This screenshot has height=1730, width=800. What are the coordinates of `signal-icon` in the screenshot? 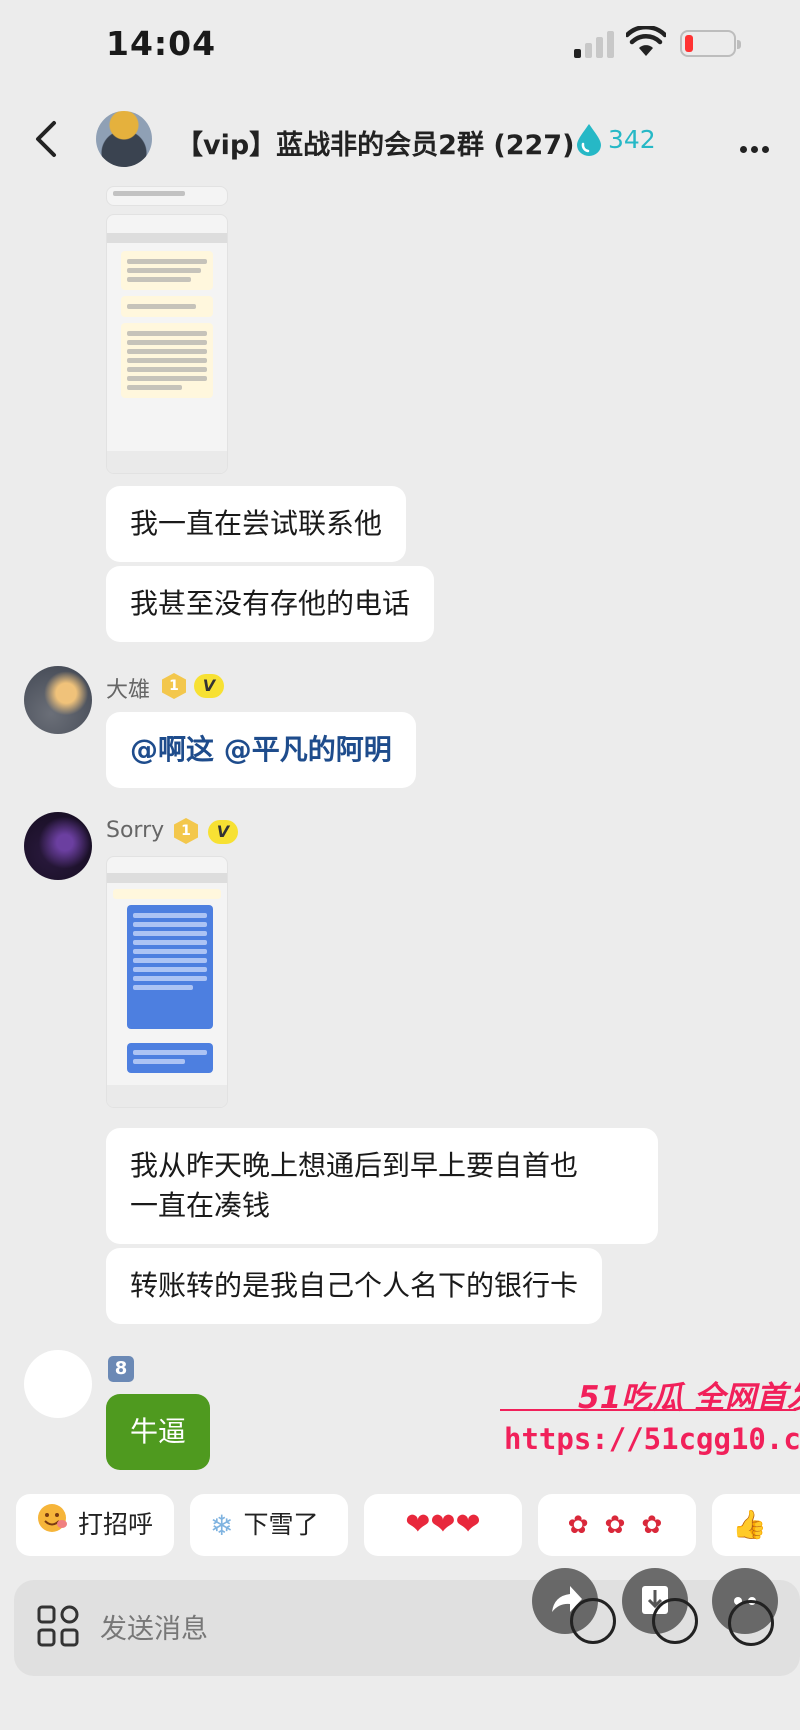 It's located at (595, 44).